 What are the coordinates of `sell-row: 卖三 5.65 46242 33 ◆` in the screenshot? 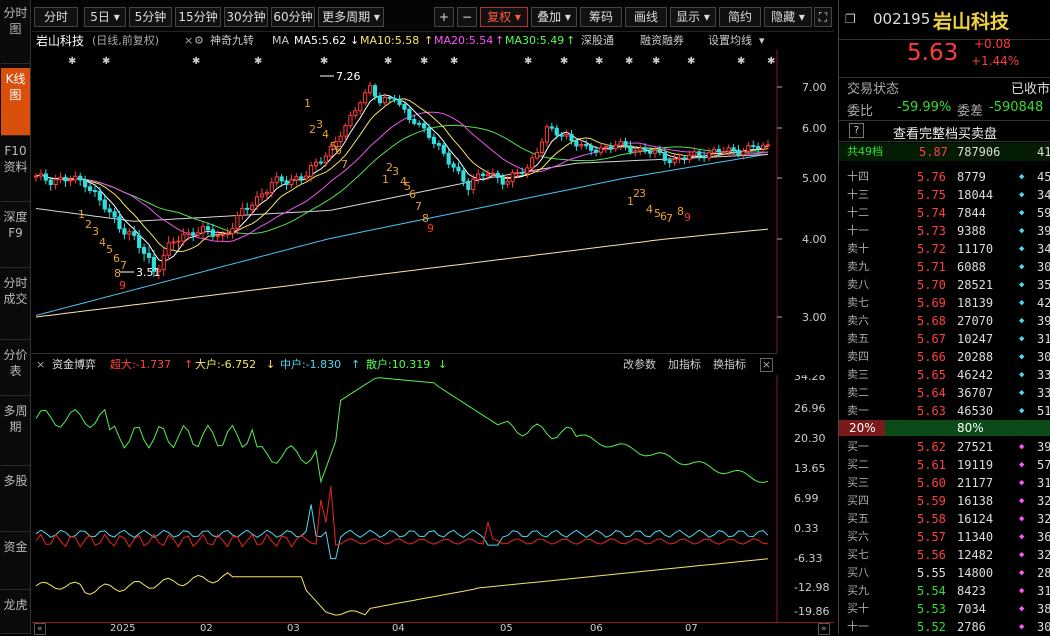 It's located at (944, 375).